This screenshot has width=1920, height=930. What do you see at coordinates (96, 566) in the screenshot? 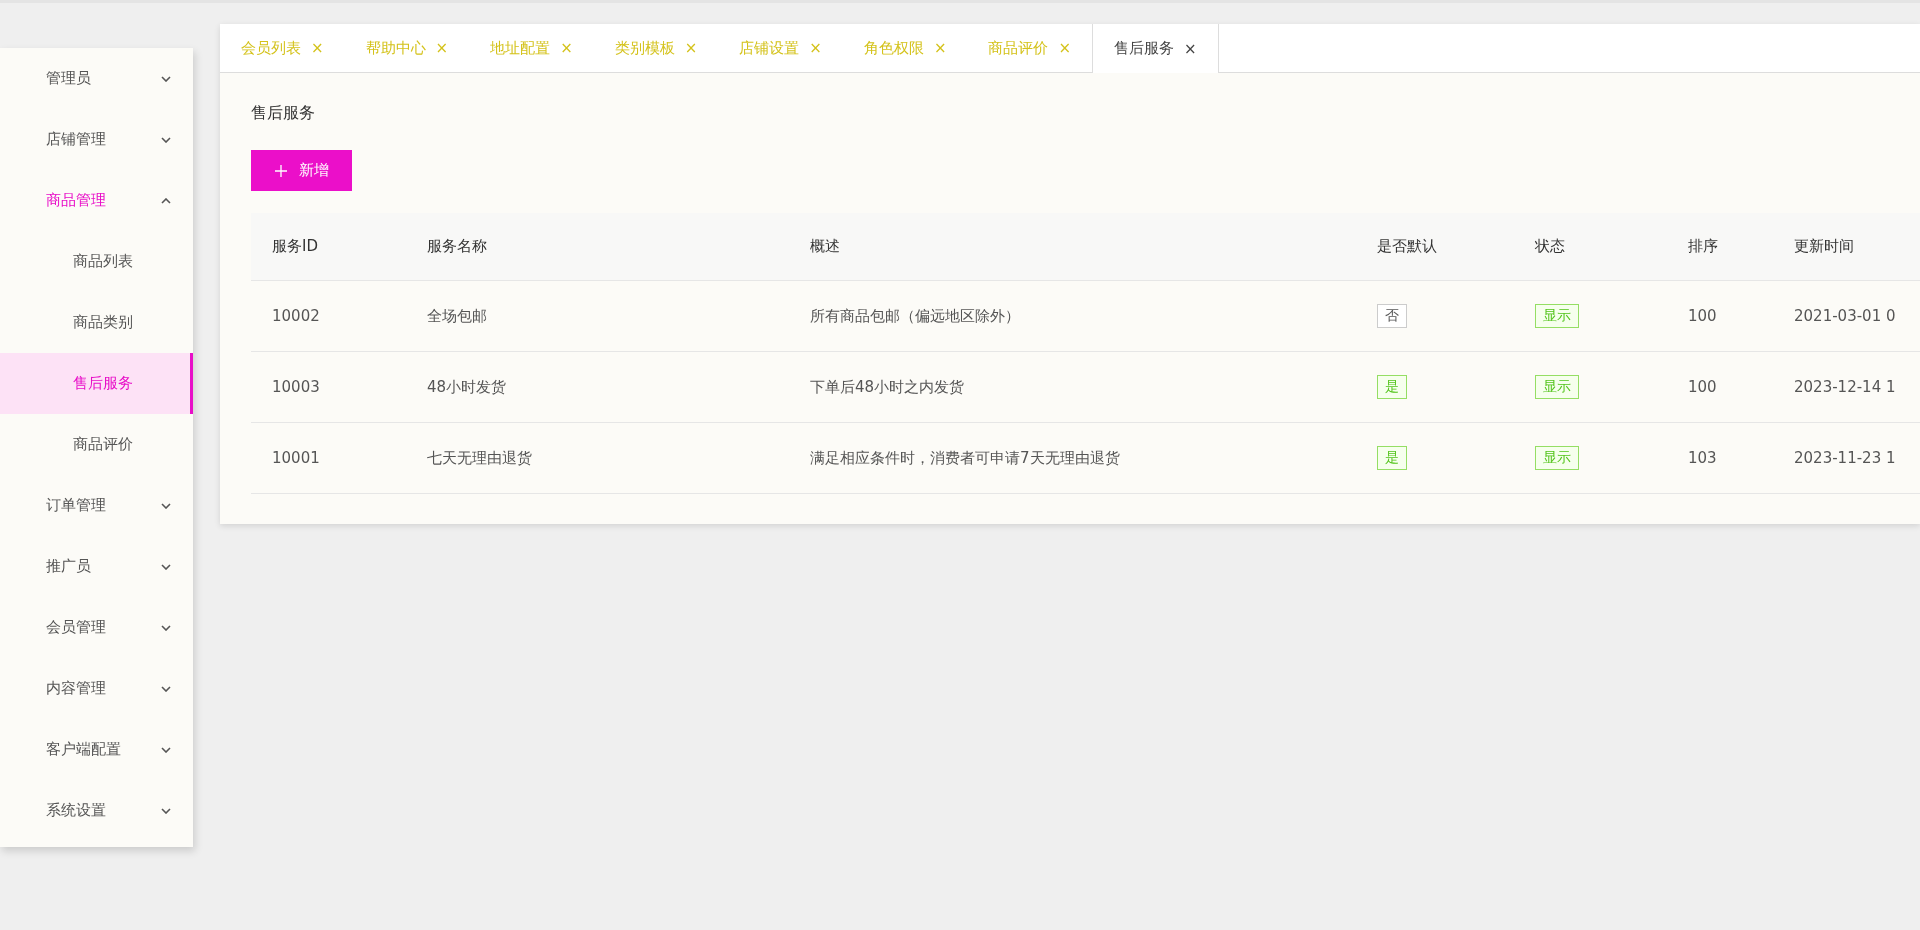
I see `menu-item: 推广员` at bounding box center [96, 566].